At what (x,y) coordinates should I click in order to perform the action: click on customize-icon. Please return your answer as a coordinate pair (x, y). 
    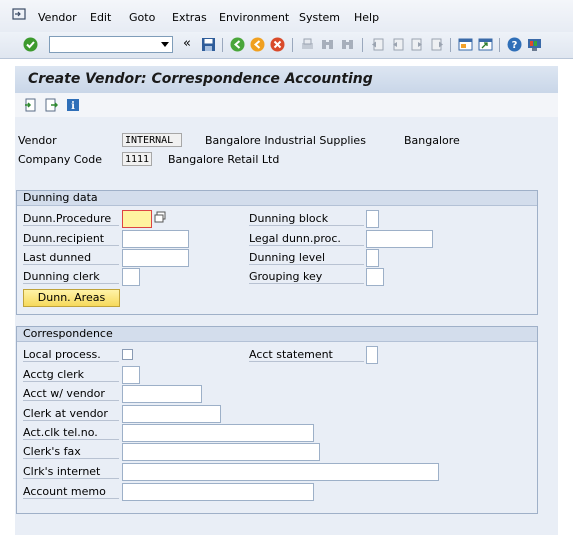
    Looking at the image, I should click on (534, 44).